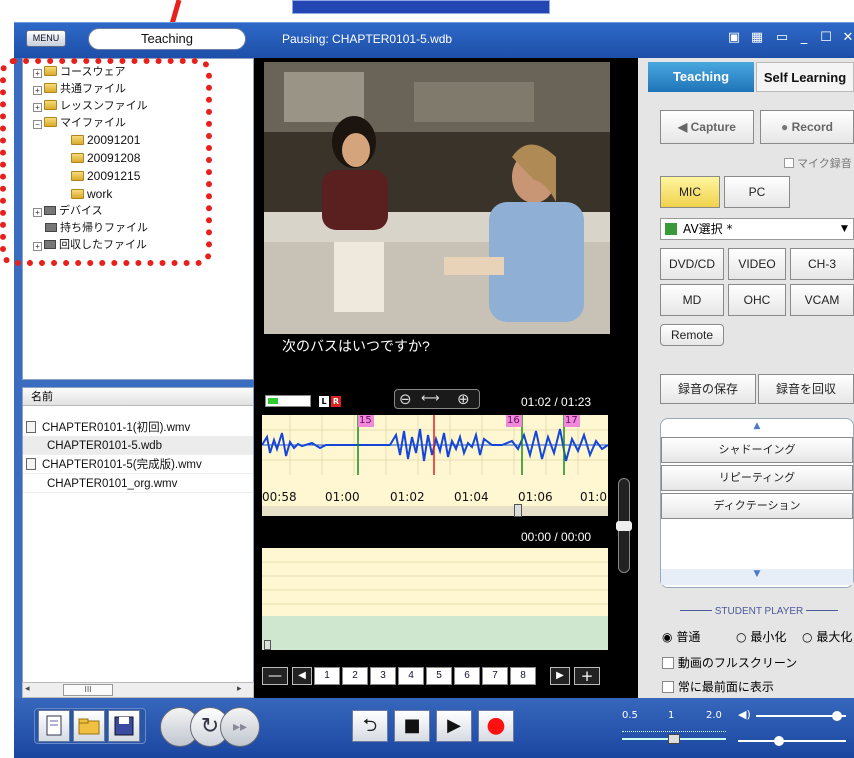  I want to click on close-icon: ✕, so click(847, 38).